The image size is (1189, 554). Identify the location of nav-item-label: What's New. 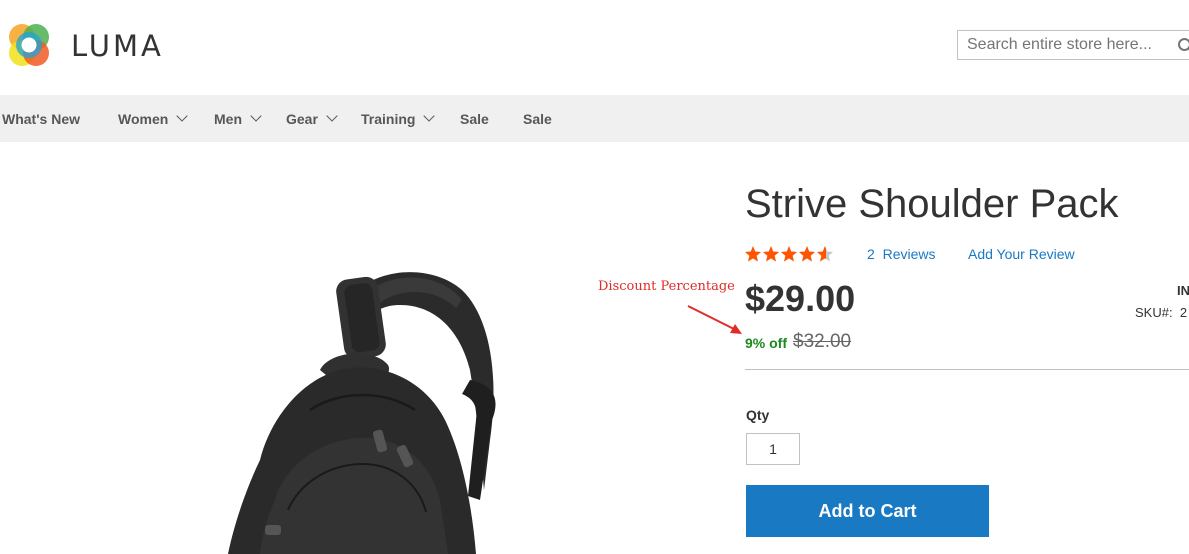
(41, 118).